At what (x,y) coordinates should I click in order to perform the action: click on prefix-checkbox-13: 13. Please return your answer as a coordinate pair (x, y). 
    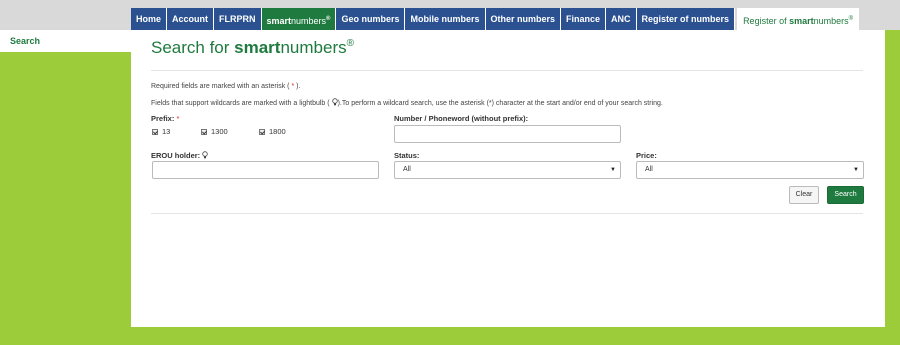
    Looking at the image, I should click on (161, 131).